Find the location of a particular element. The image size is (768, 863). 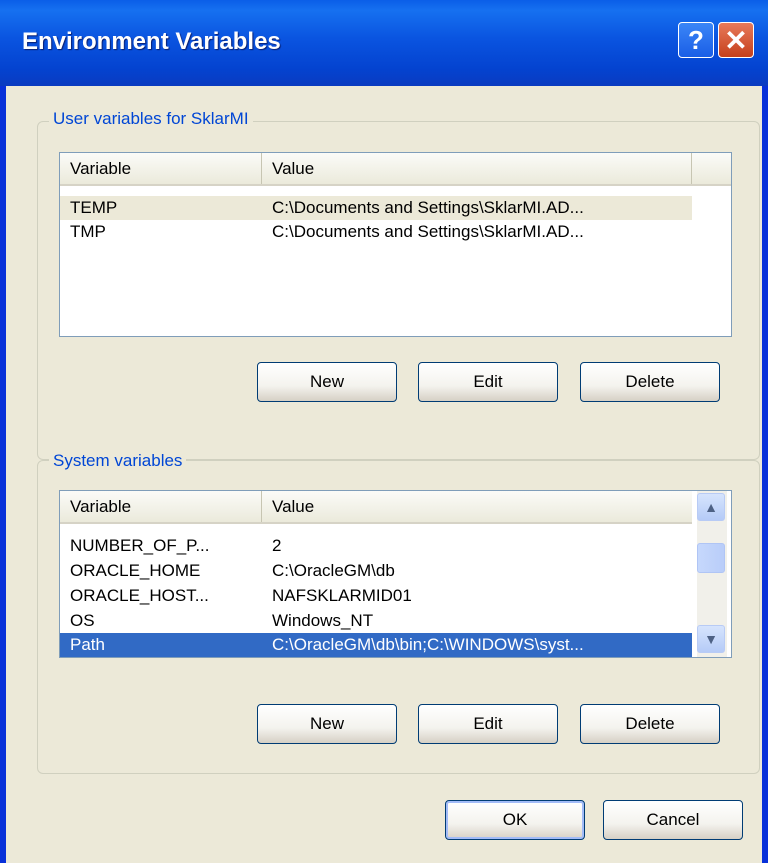

window-title: Environment Variables is located at coordinates (151, 41).